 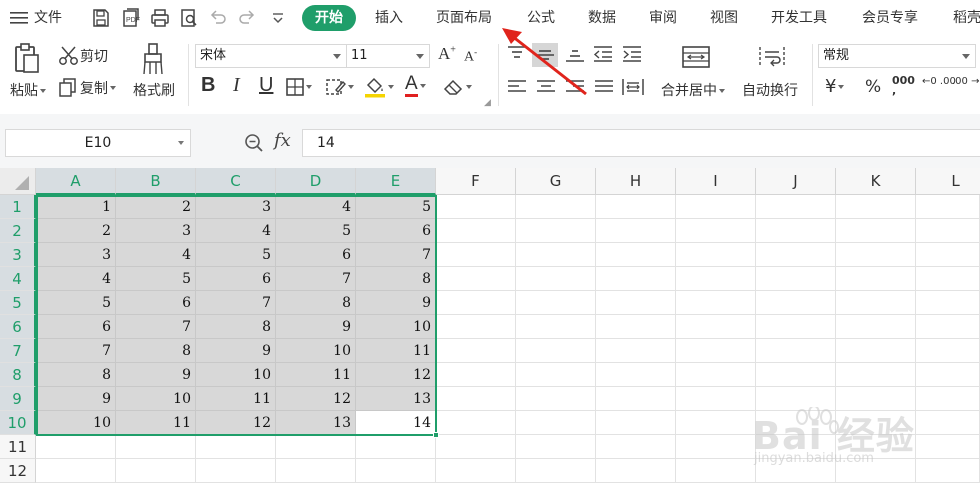 What do you see at coordinates (772, 57) in the screenshot?
I see `wrap-text-icon` at bounding box center [772, 57].